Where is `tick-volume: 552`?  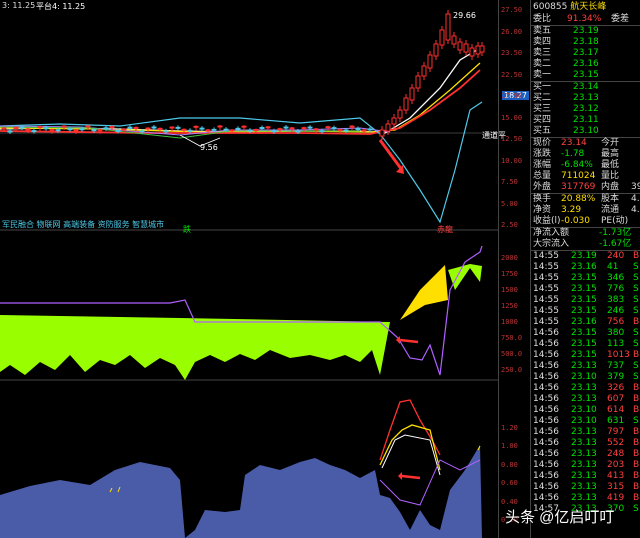
tick-volume: 552 is located at coordinates (616, 443).